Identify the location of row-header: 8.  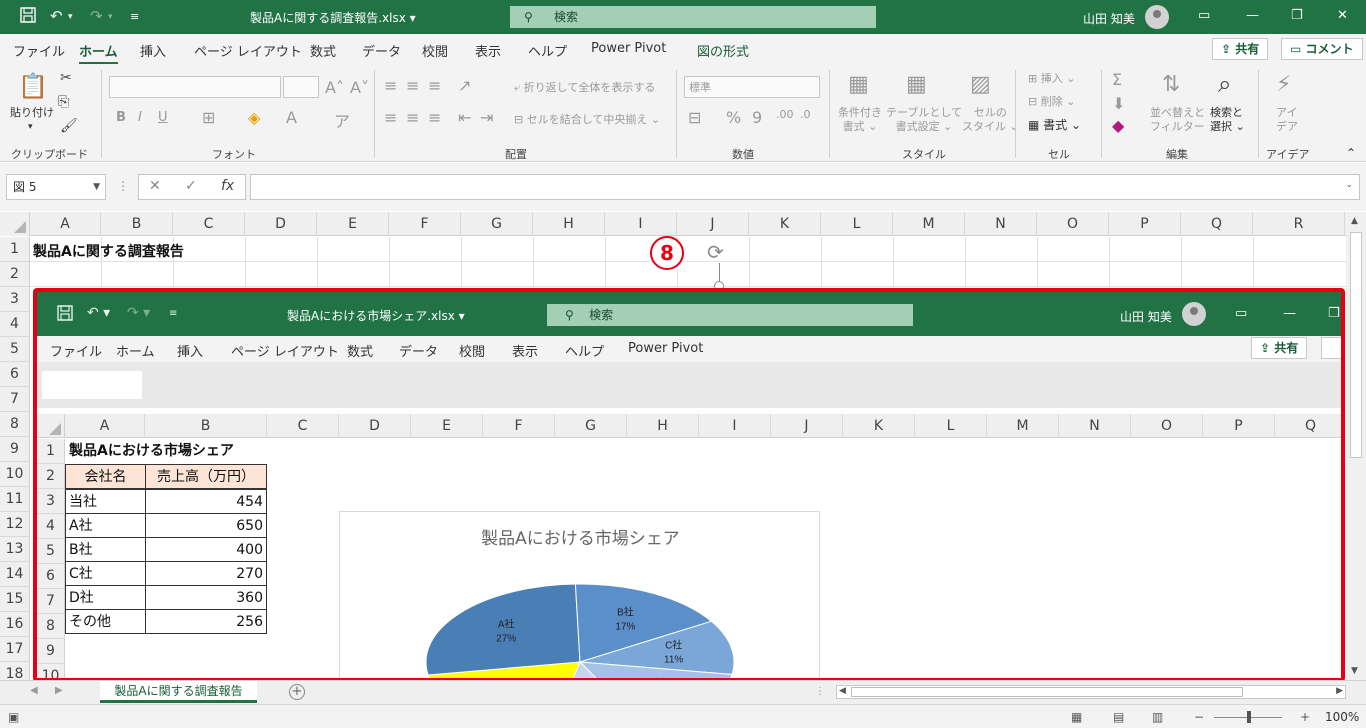
(15, 424).